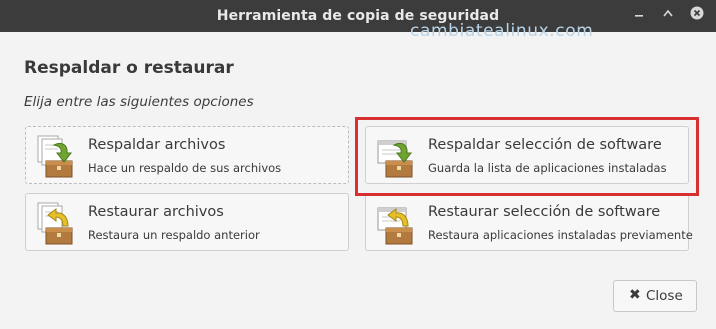 The image size is (716, 329). What do you see at coordinates (664, 296) in the screenshot?
I see `close-button-label: Close` at bounding box center [664, 296].